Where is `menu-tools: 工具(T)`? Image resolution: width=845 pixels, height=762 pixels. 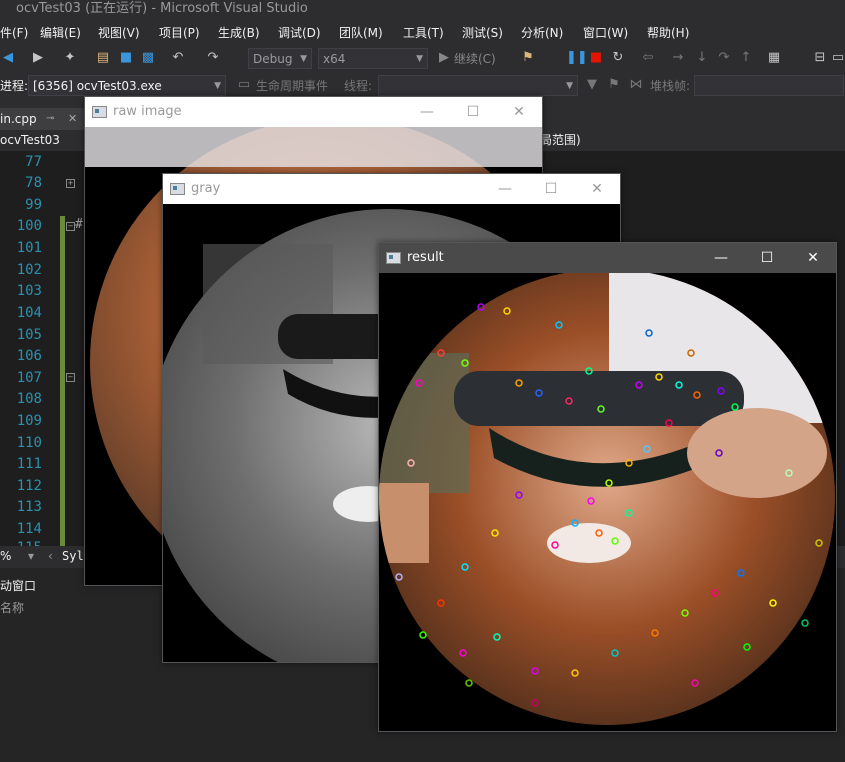
menu-tools: 工具(T) is located at coordinates (423, 33).